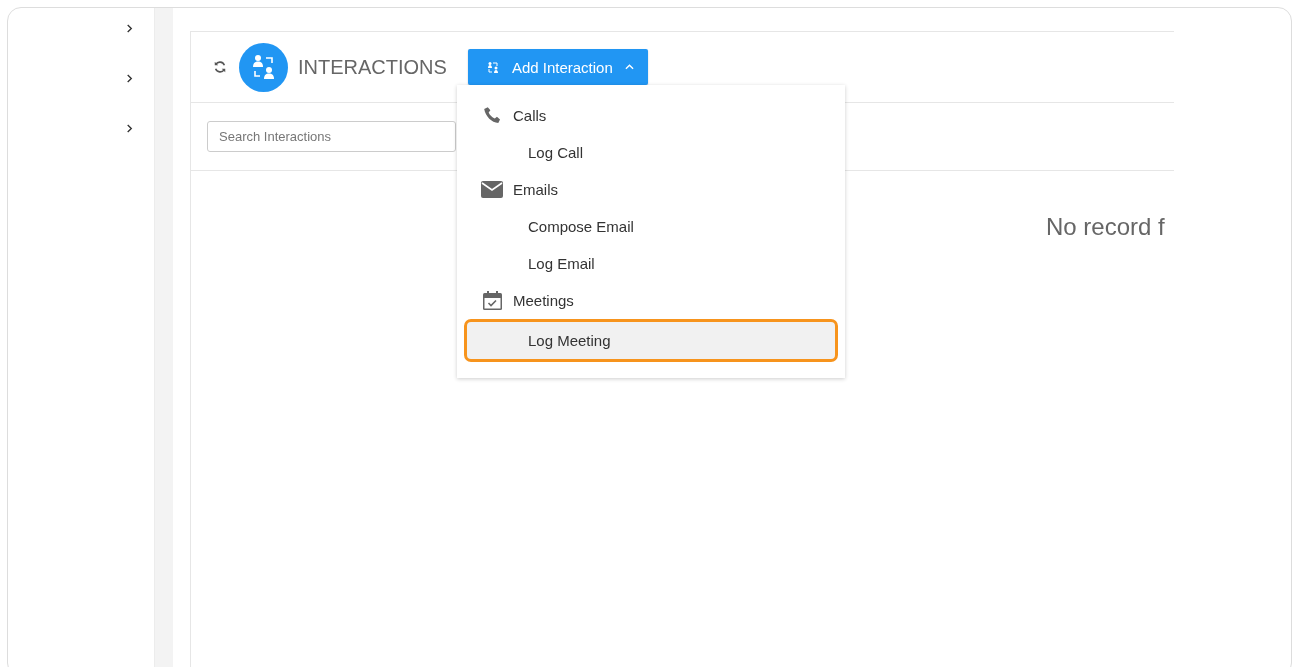 This screenshot has height=667, width=1294. I want to click on menu-group-label: Emails, so click(535, 189).